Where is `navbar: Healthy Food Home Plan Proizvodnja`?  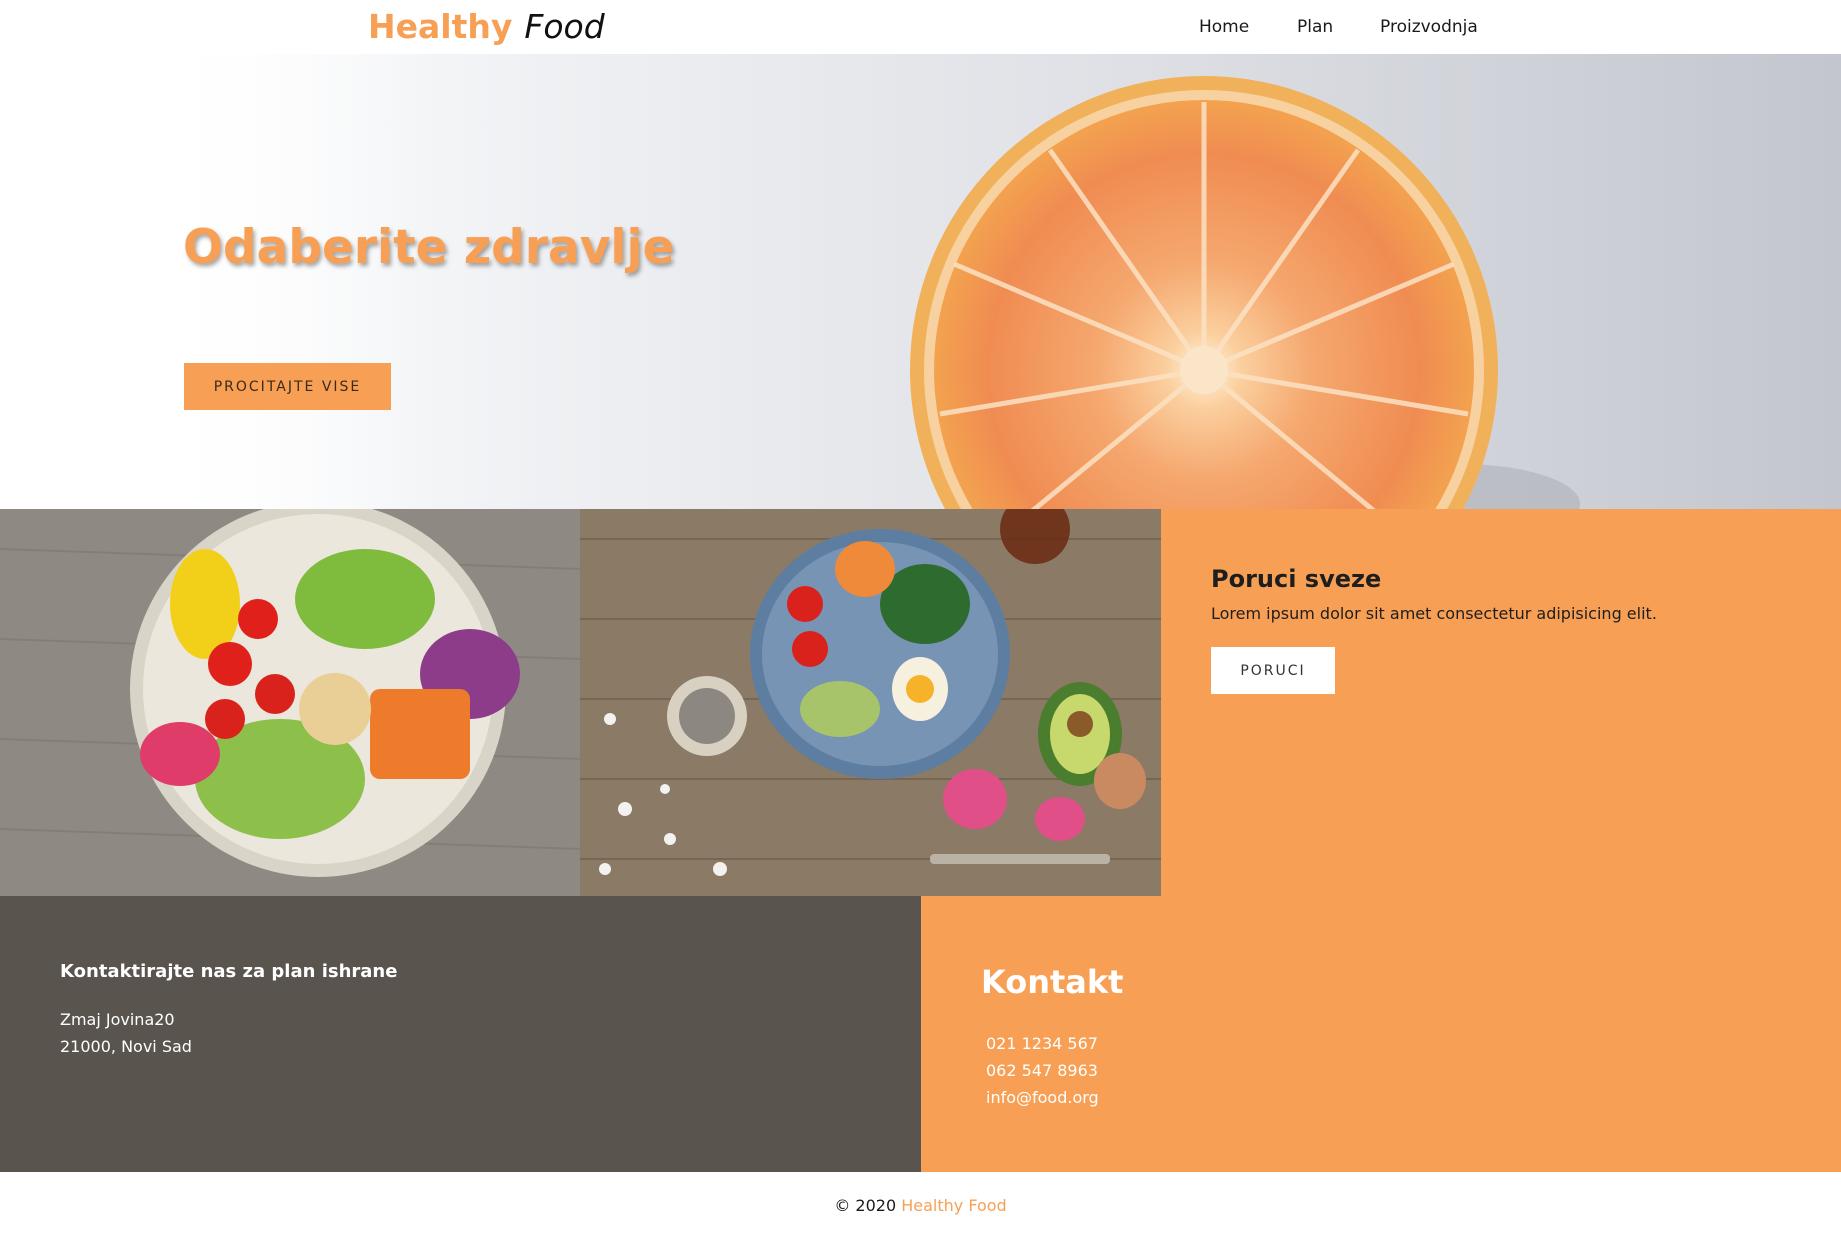
navbar: Healthy Food Home Plan Proizvodnja is located at coordinates (920, 27).